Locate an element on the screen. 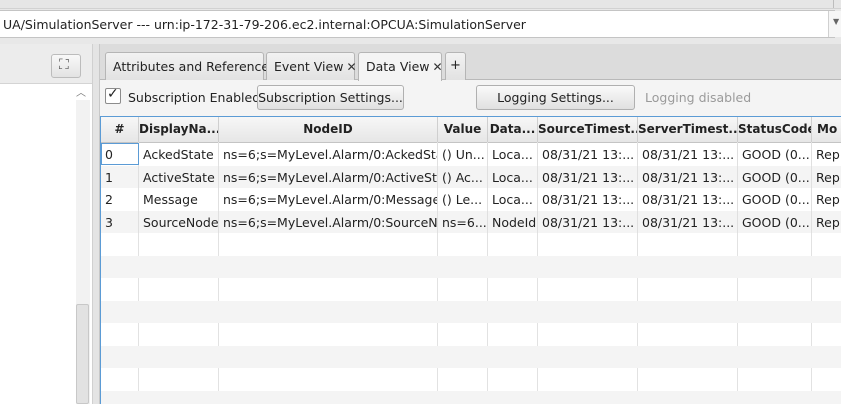  col-mode-header: Mo is located at coordinates (826, 129).